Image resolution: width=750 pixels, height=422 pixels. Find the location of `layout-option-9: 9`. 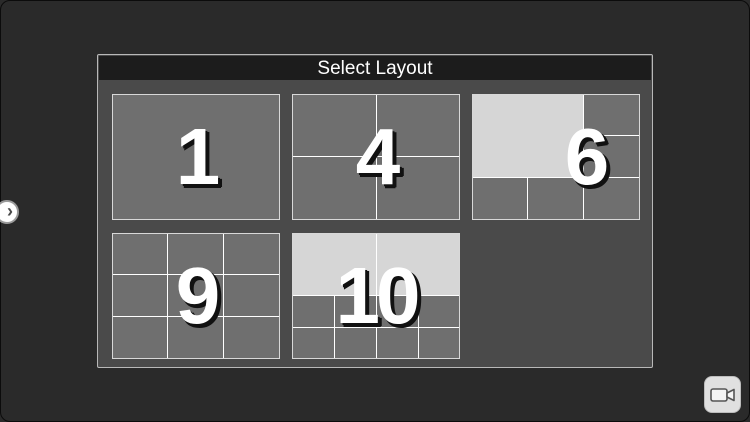

layout-option-9: 9 is located at coordinates (196, 296).